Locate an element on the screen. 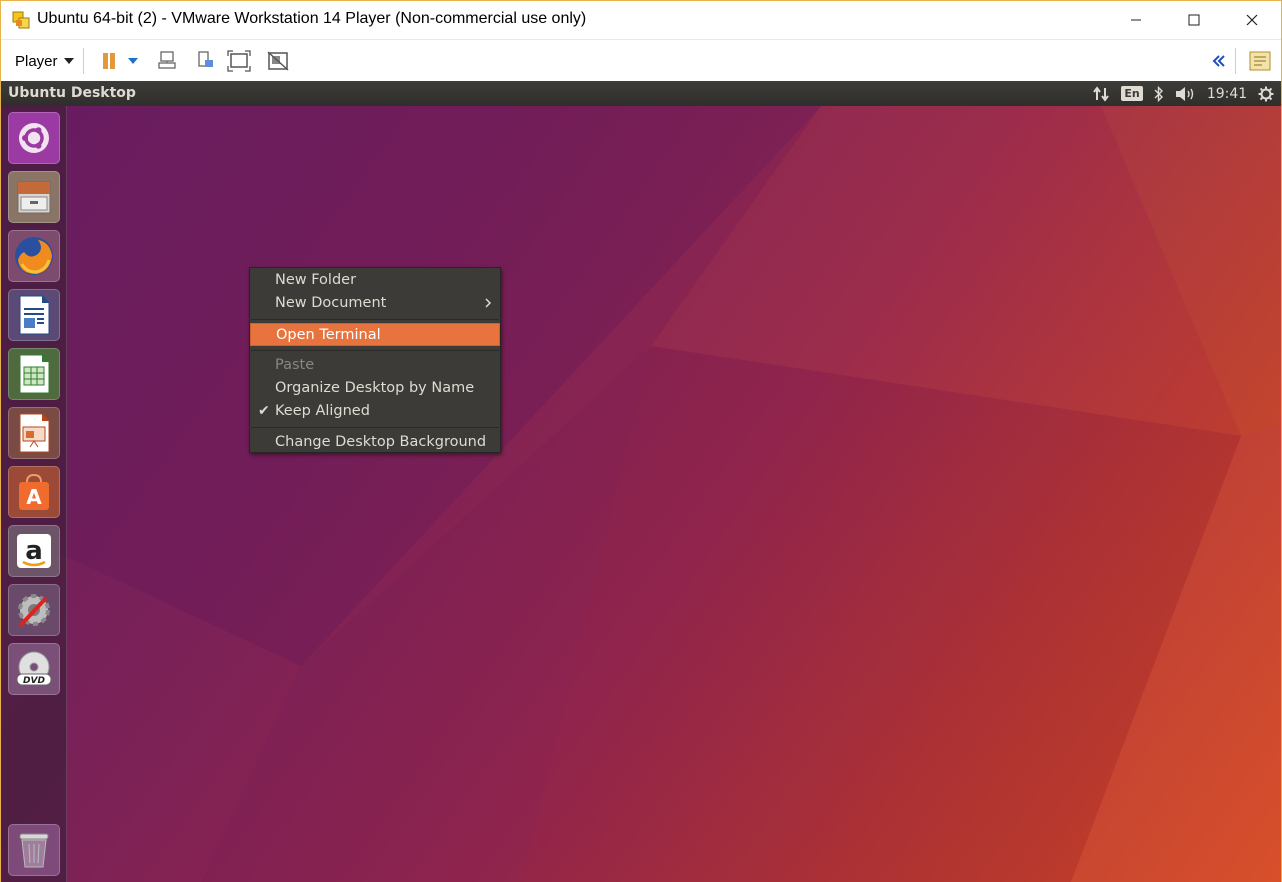 The width and height of the screenshot is (1282, 882). launcher-dash is located at coordinates (34, 138).